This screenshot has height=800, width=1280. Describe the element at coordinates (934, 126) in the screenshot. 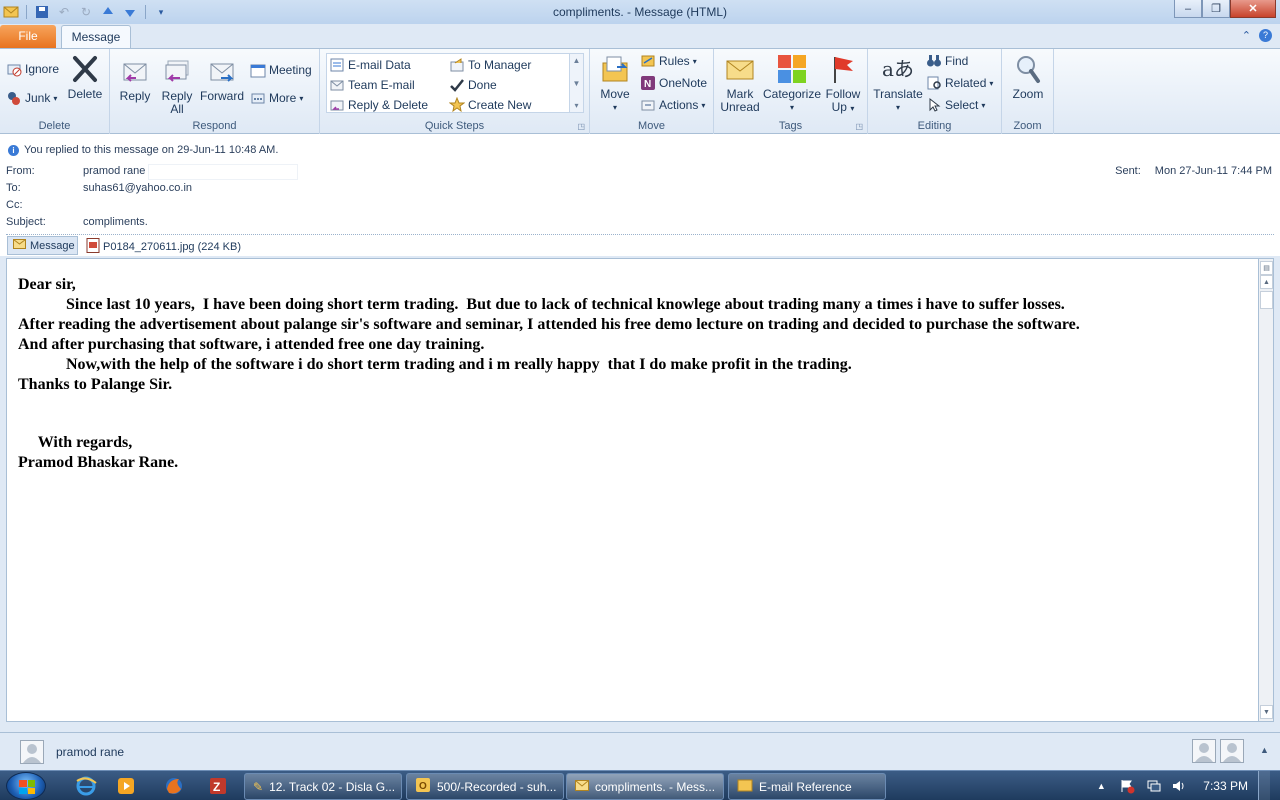

I see `group-label-editing: Editing` at that location.